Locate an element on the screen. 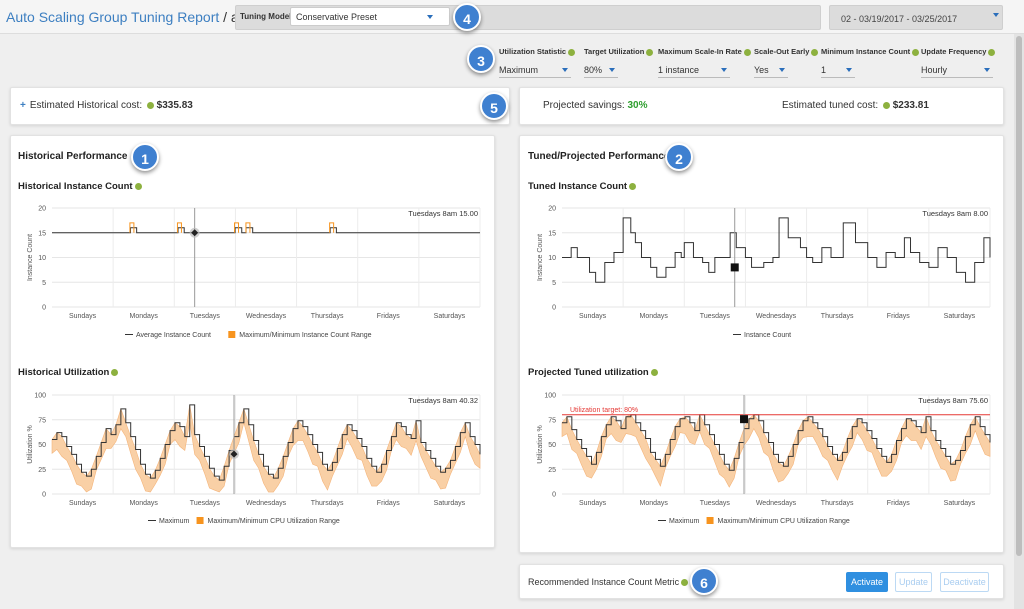  legend-label: Maximum/Minimum Instance Count Range is located at coordinates (305, 335).